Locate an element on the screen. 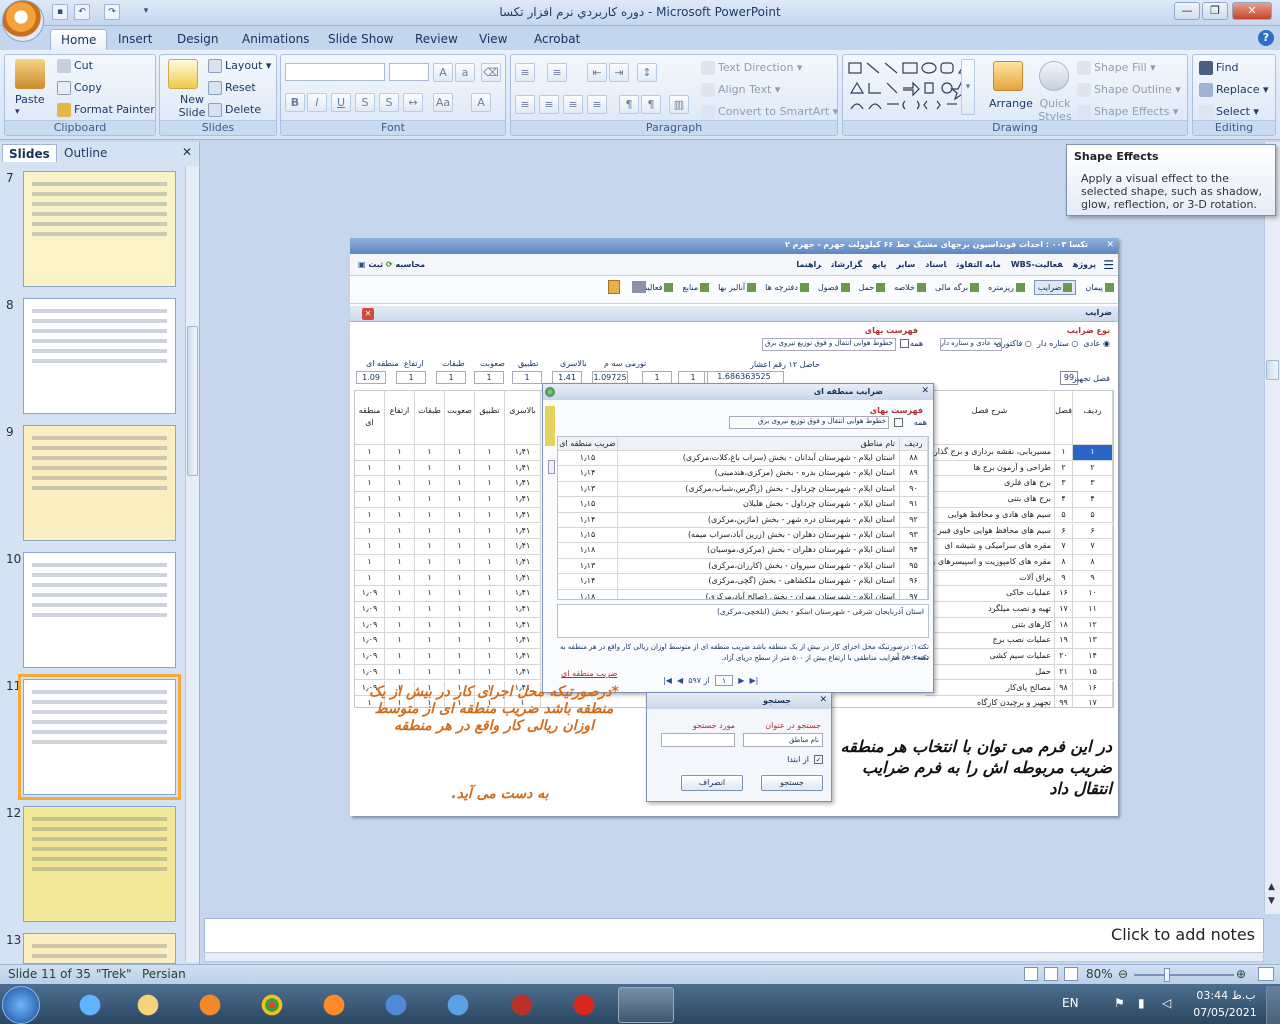 The image size is (1280, 1024). shadow-icon: S is located at coordinates (389, 102).